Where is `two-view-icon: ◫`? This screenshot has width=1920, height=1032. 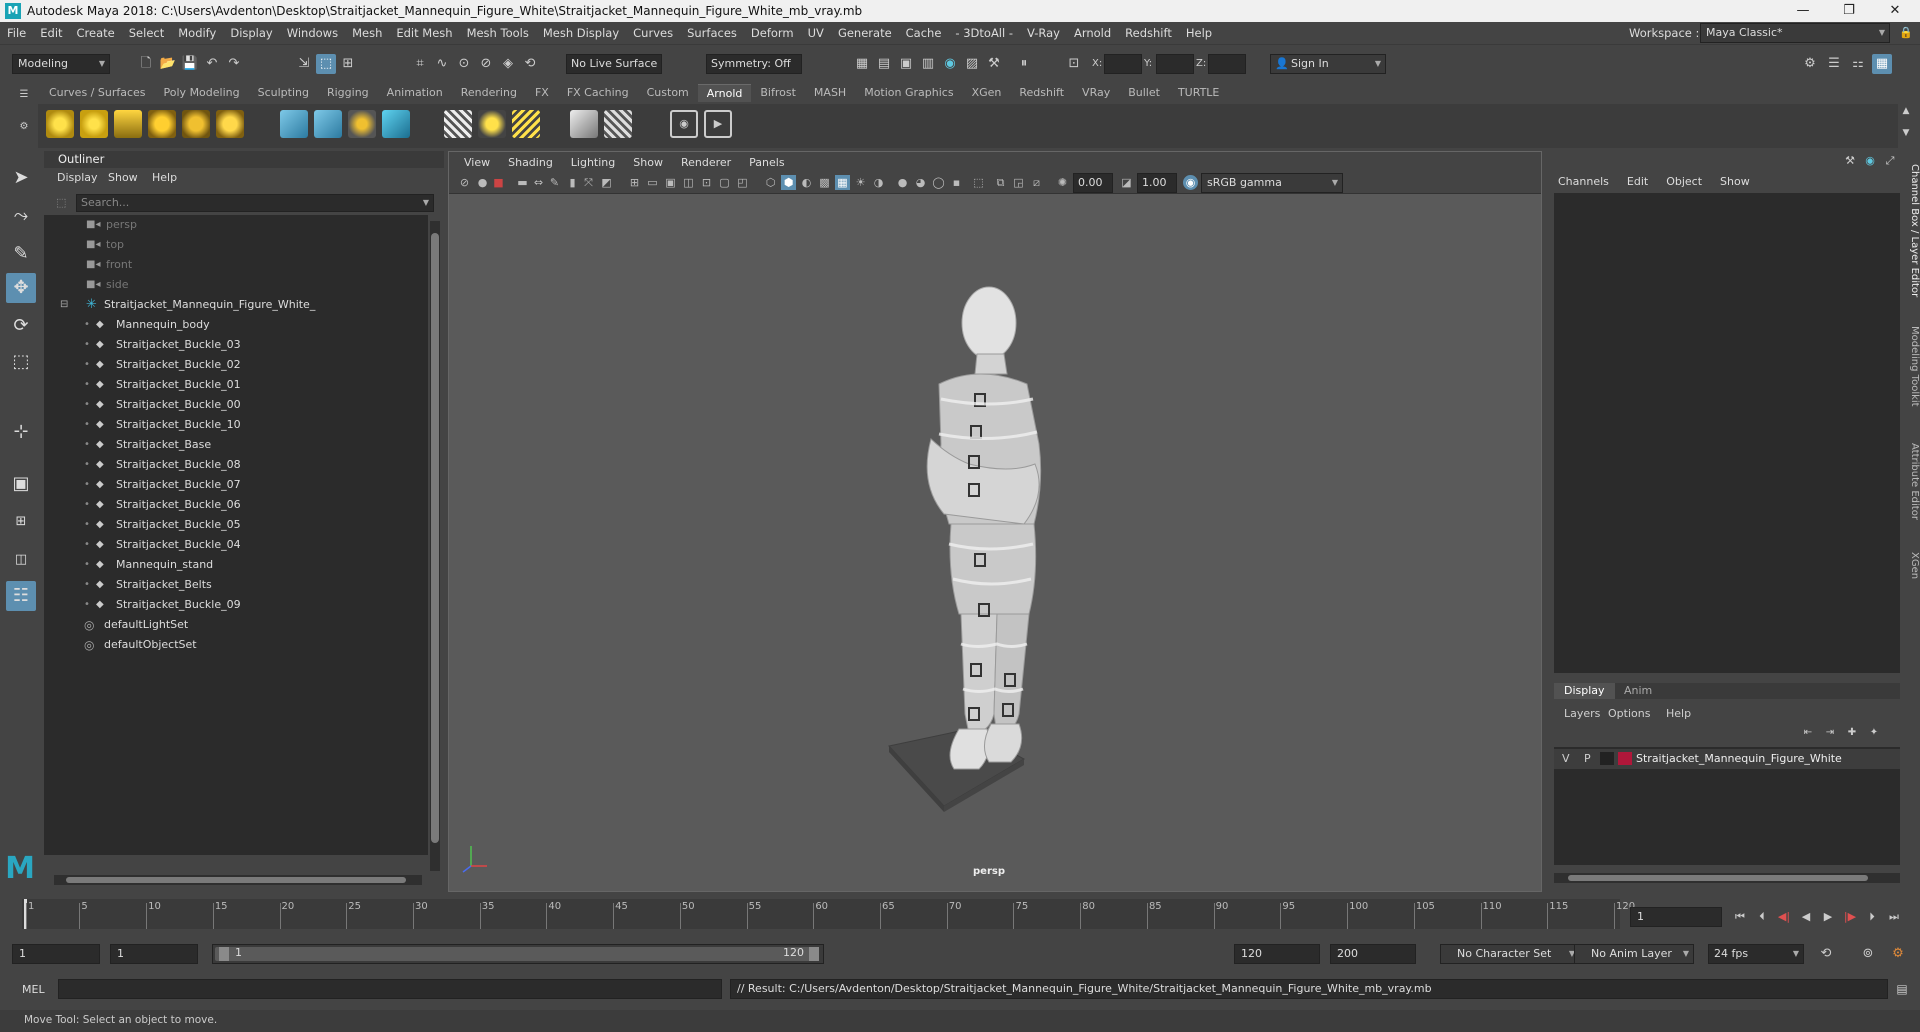
two-view-icon: ◫ is located at coordinates (21, 560).